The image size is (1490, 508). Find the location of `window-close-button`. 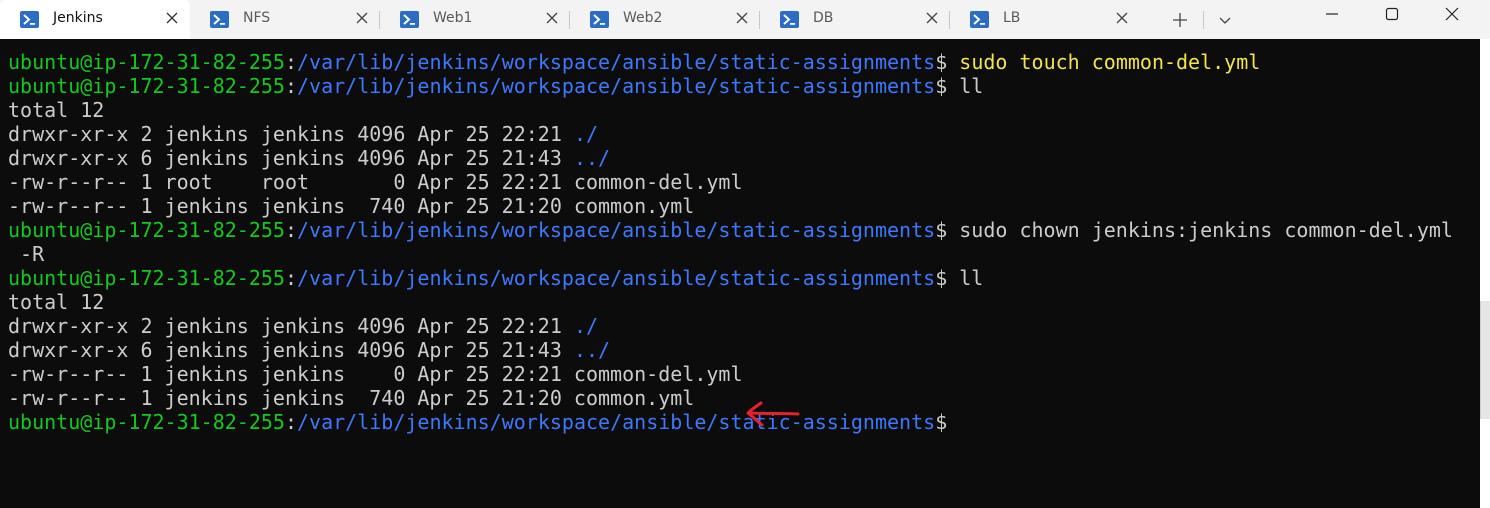

window-close-button is located at coordinates (1452, 14).